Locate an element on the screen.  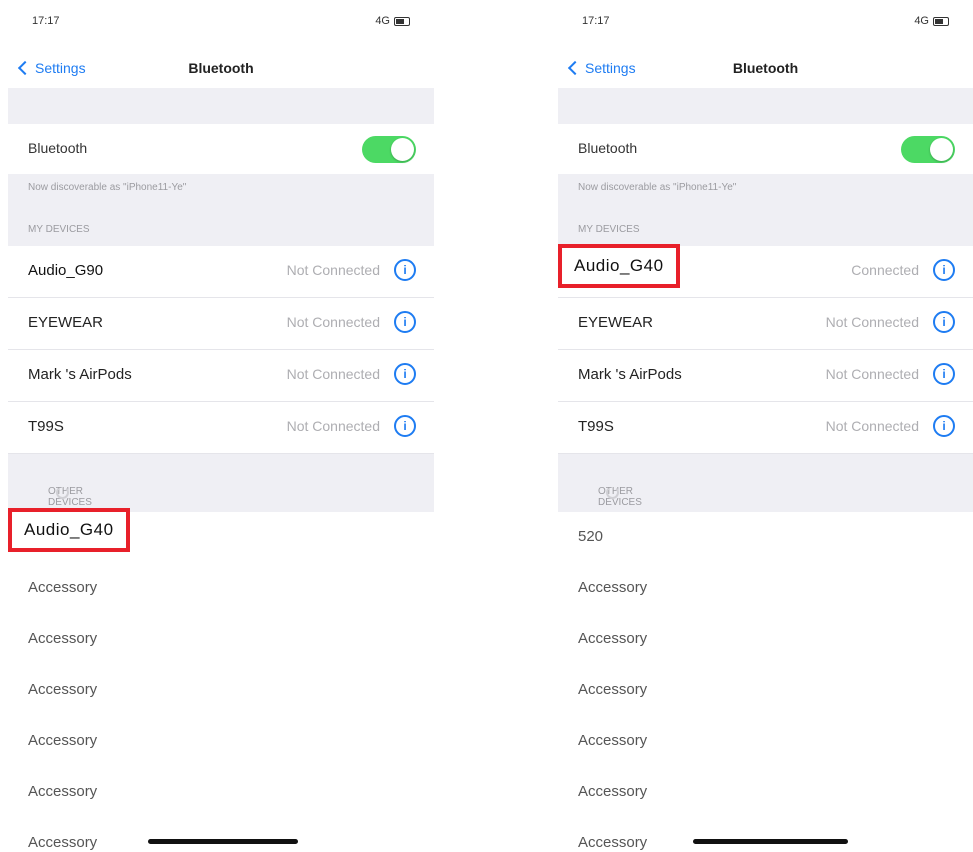
device-name: Audio_G90 is located at coordinates (66, 270).